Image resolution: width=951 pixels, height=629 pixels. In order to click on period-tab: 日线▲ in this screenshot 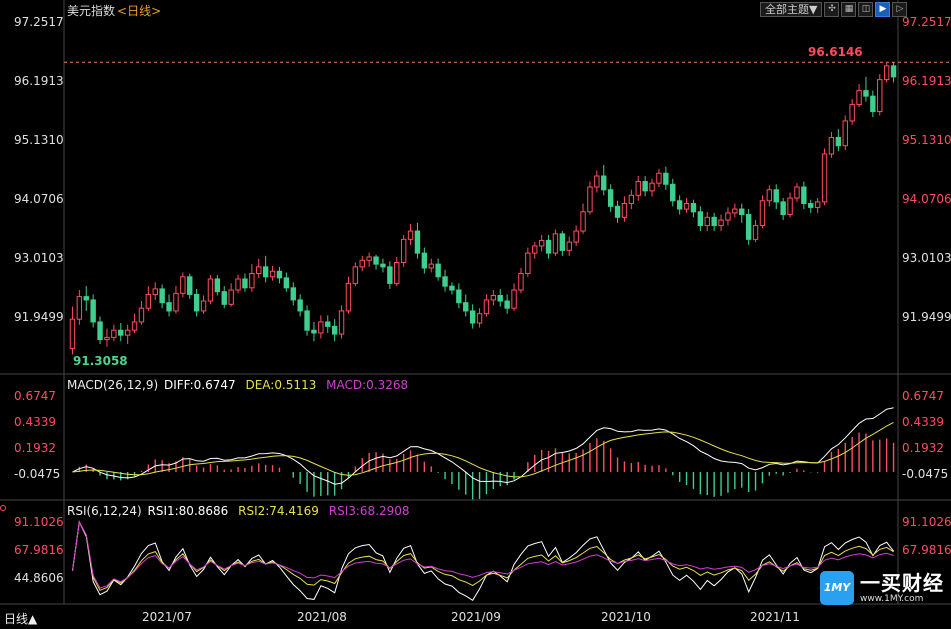, I will do `click(20, 618)`.